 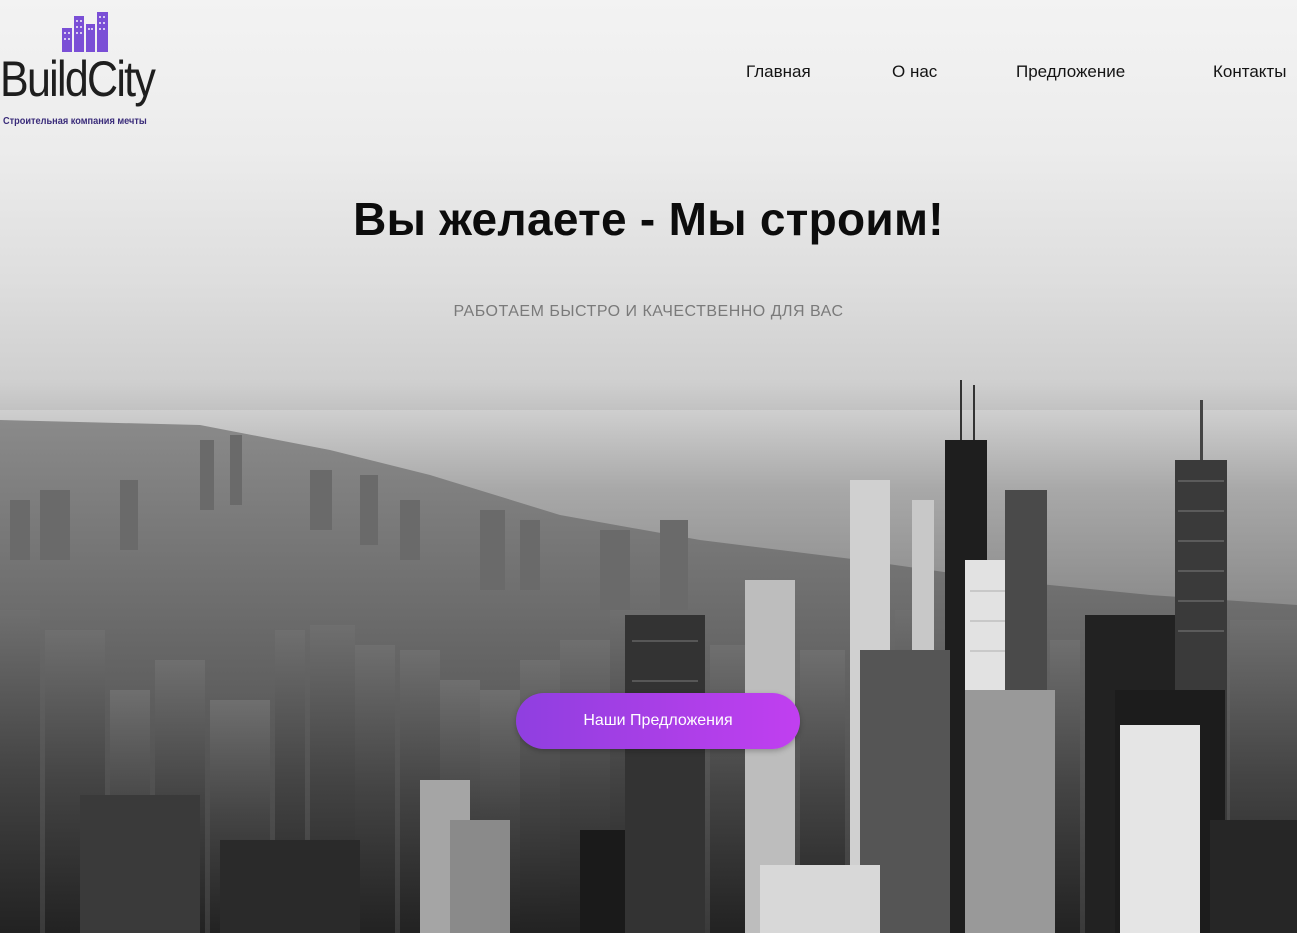 I want to click on buildings-icon, so click(x=85, y=32).